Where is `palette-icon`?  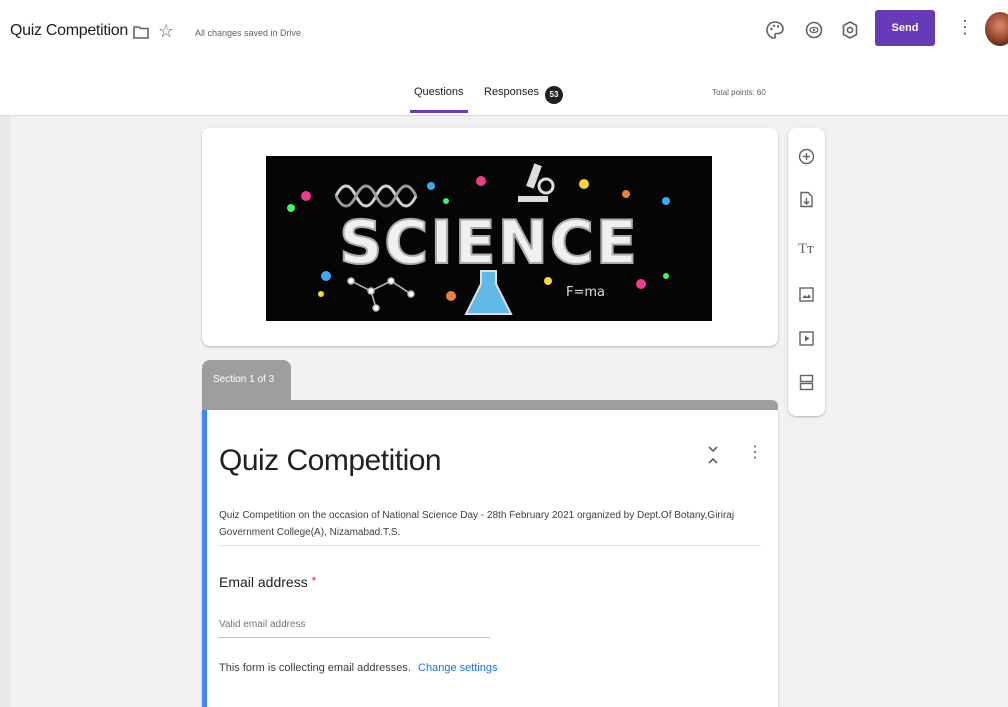
palette-icon is located at coordinates (775, 30).